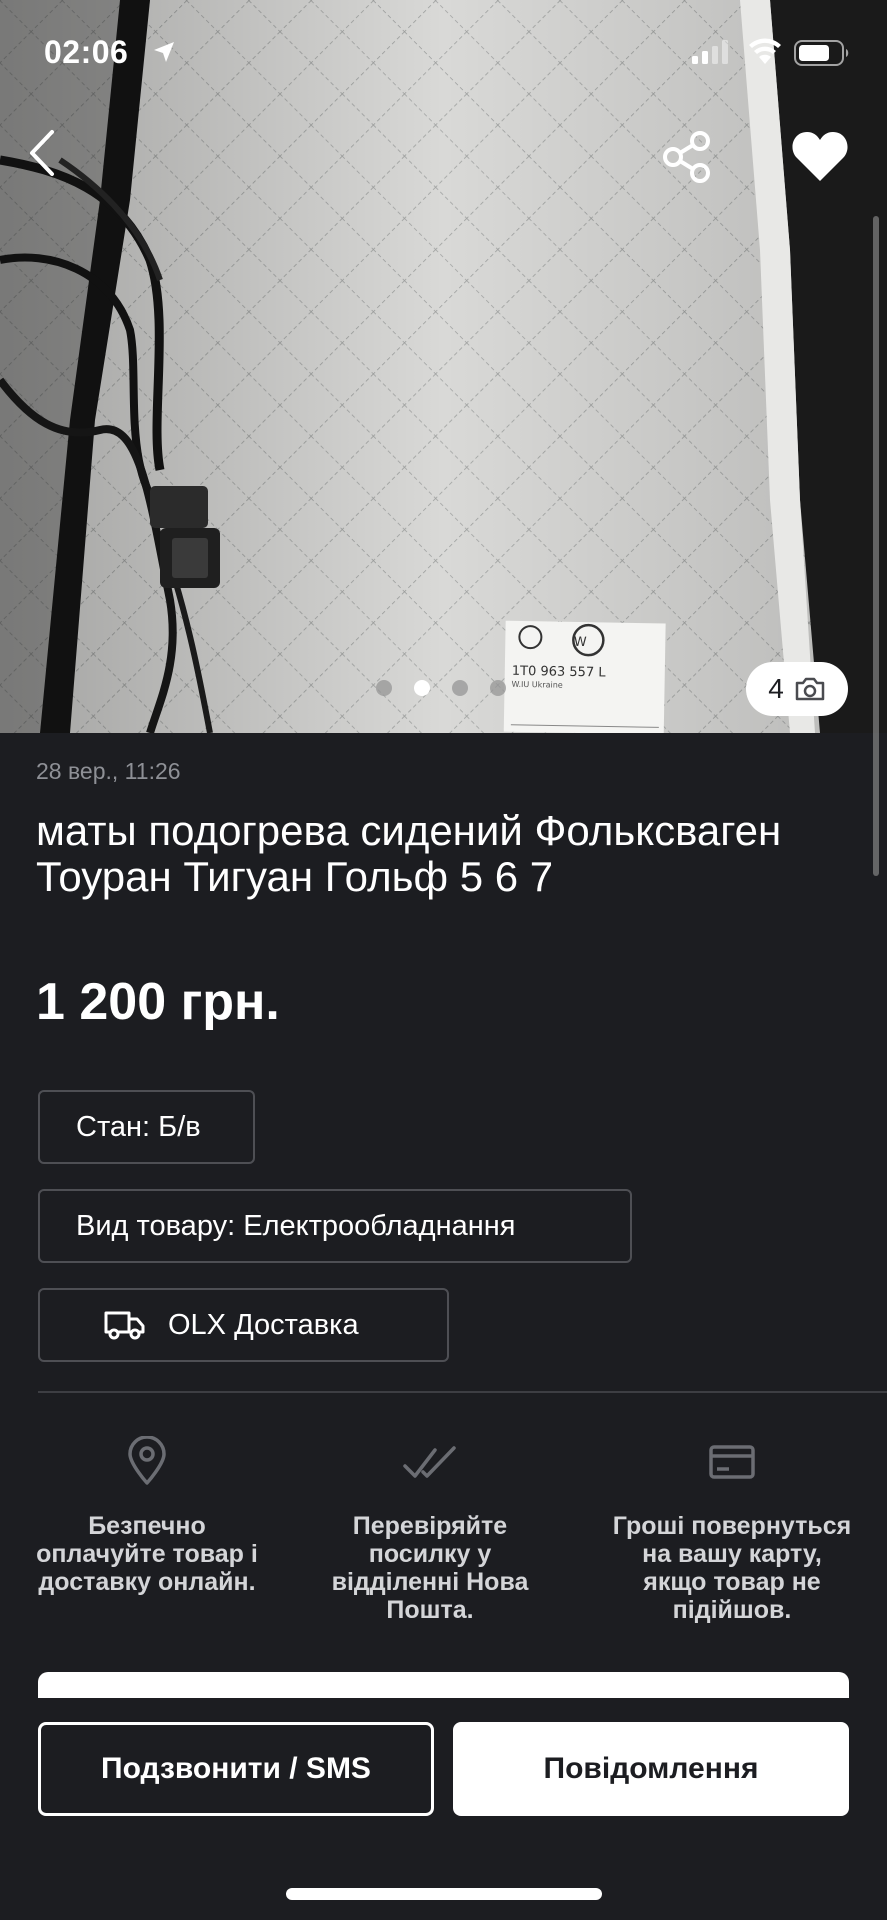  Describe the element at coordinates (138, 1126) in the screenshot. I see `tag-condition-label: Стан: Б/в` at that location.